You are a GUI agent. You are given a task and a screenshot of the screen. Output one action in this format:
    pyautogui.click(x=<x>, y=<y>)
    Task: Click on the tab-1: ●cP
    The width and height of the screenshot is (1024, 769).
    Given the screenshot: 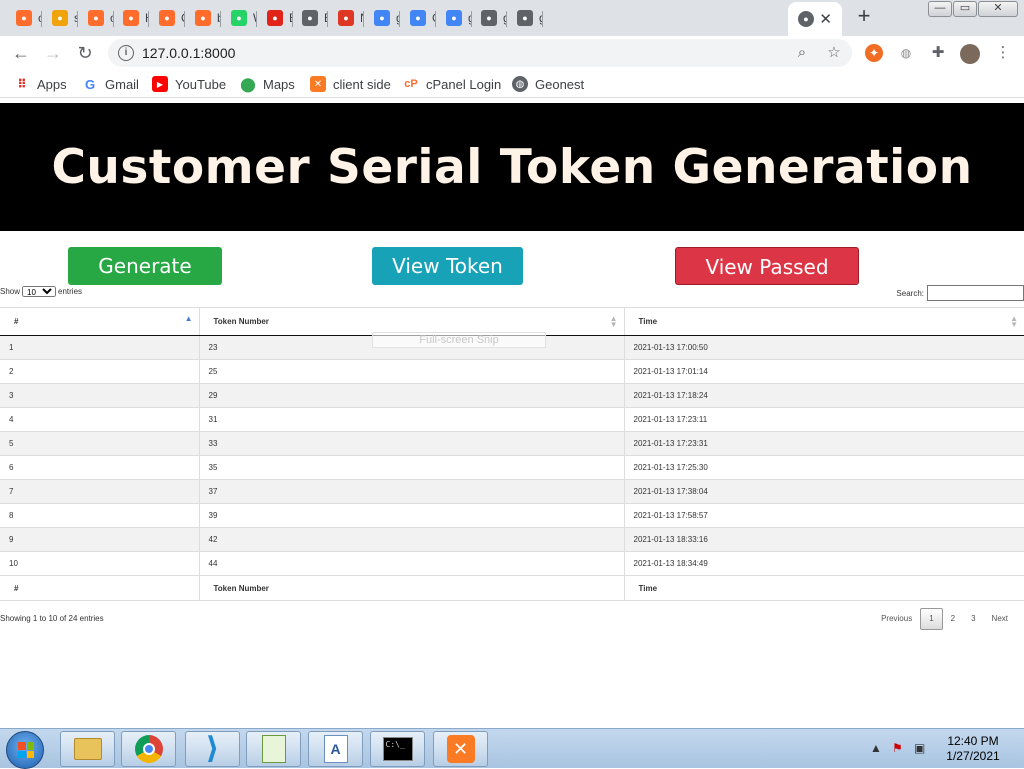 What is the action you would take?
    pyautogui.click(x=24, y=18)
    